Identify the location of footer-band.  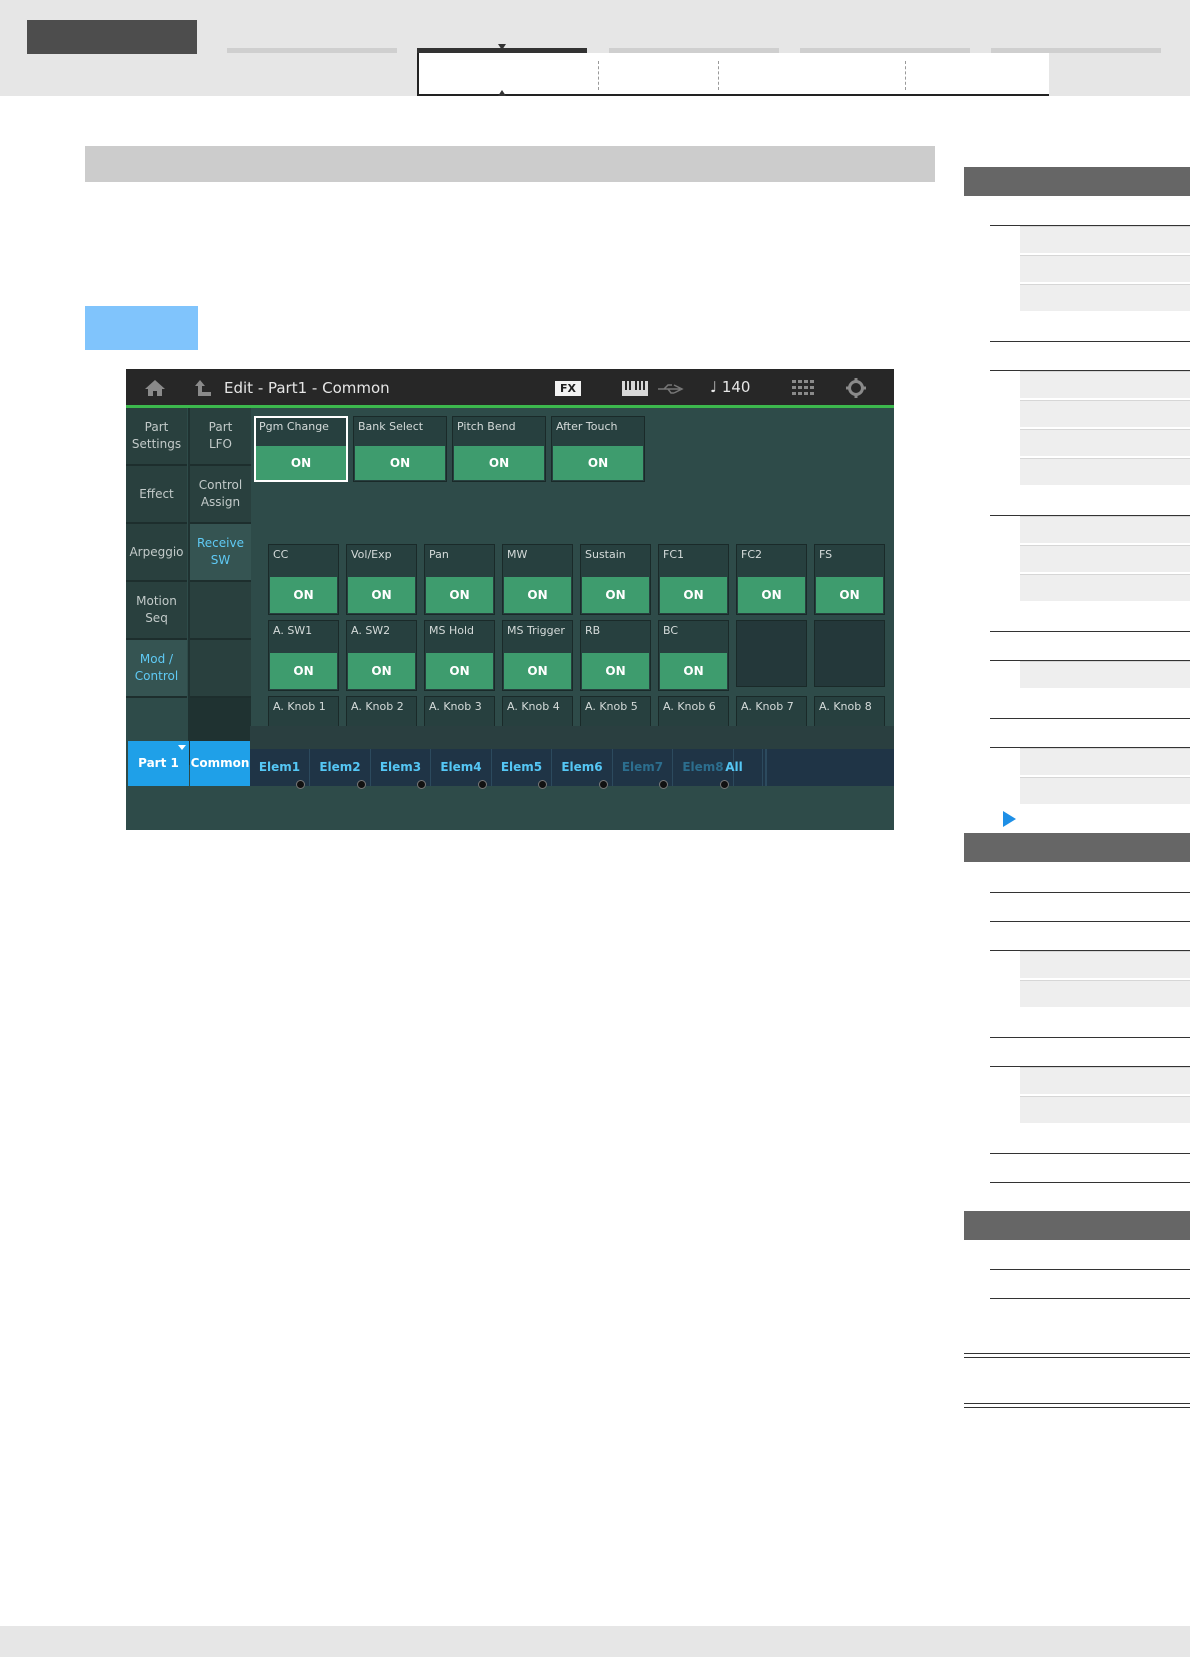
(595, 1641).